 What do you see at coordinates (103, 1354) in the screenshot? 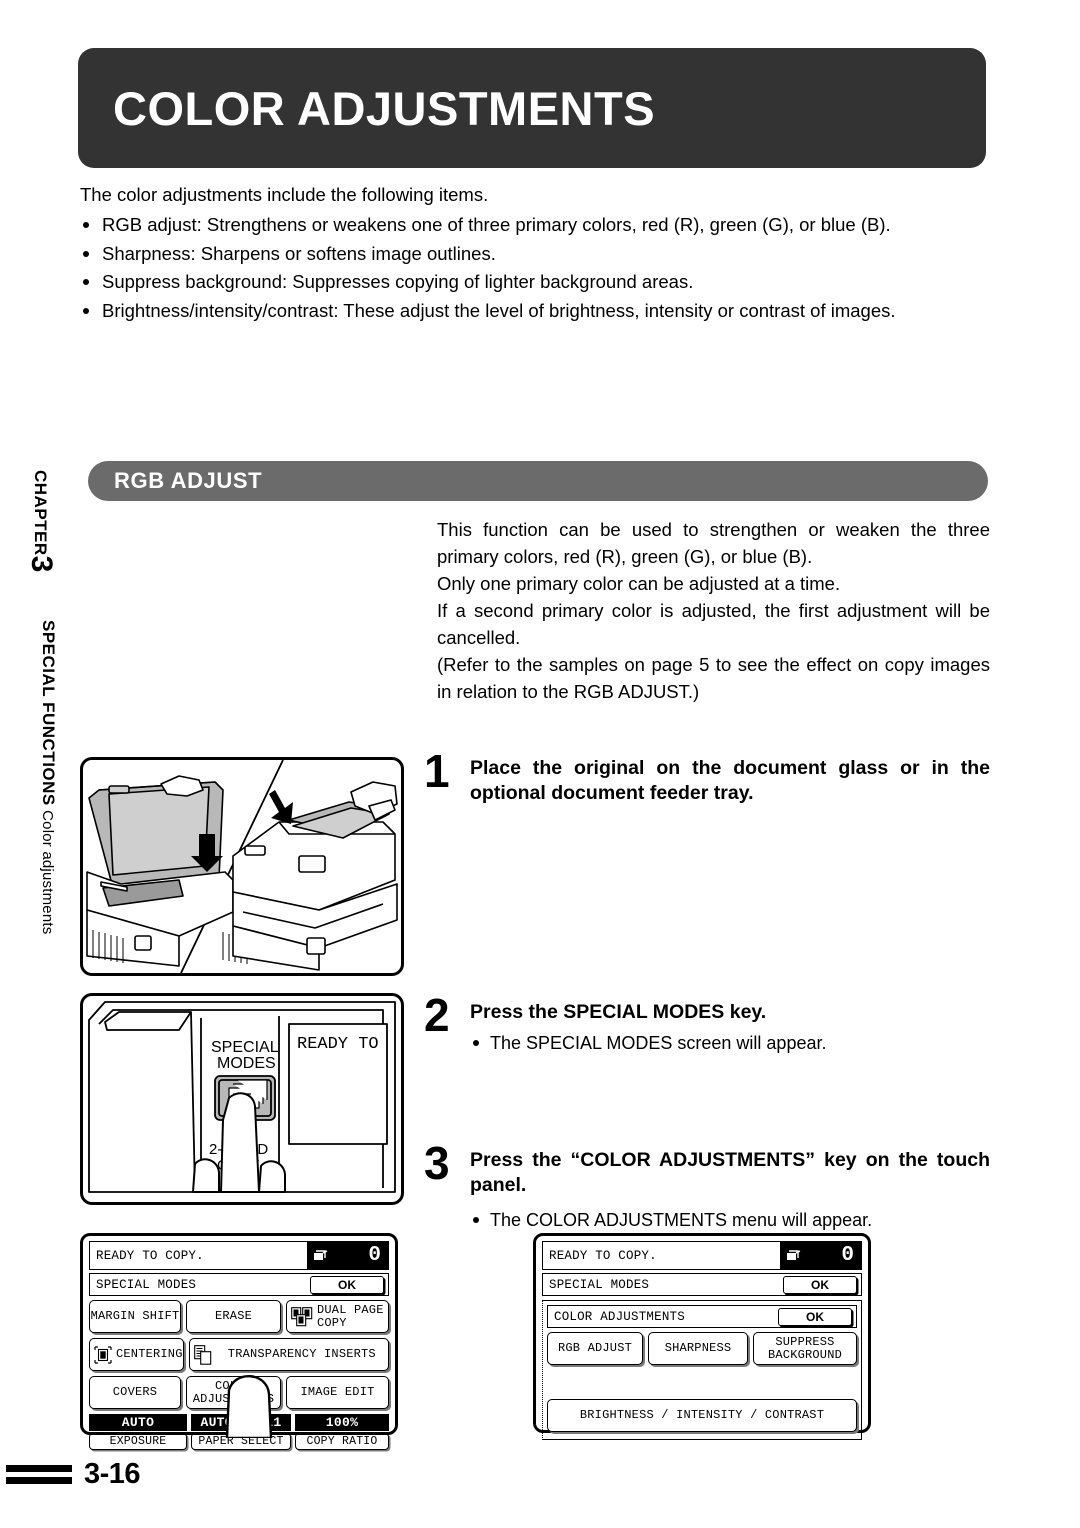
I see `centering-icon` at bounding box center [103, 1354].